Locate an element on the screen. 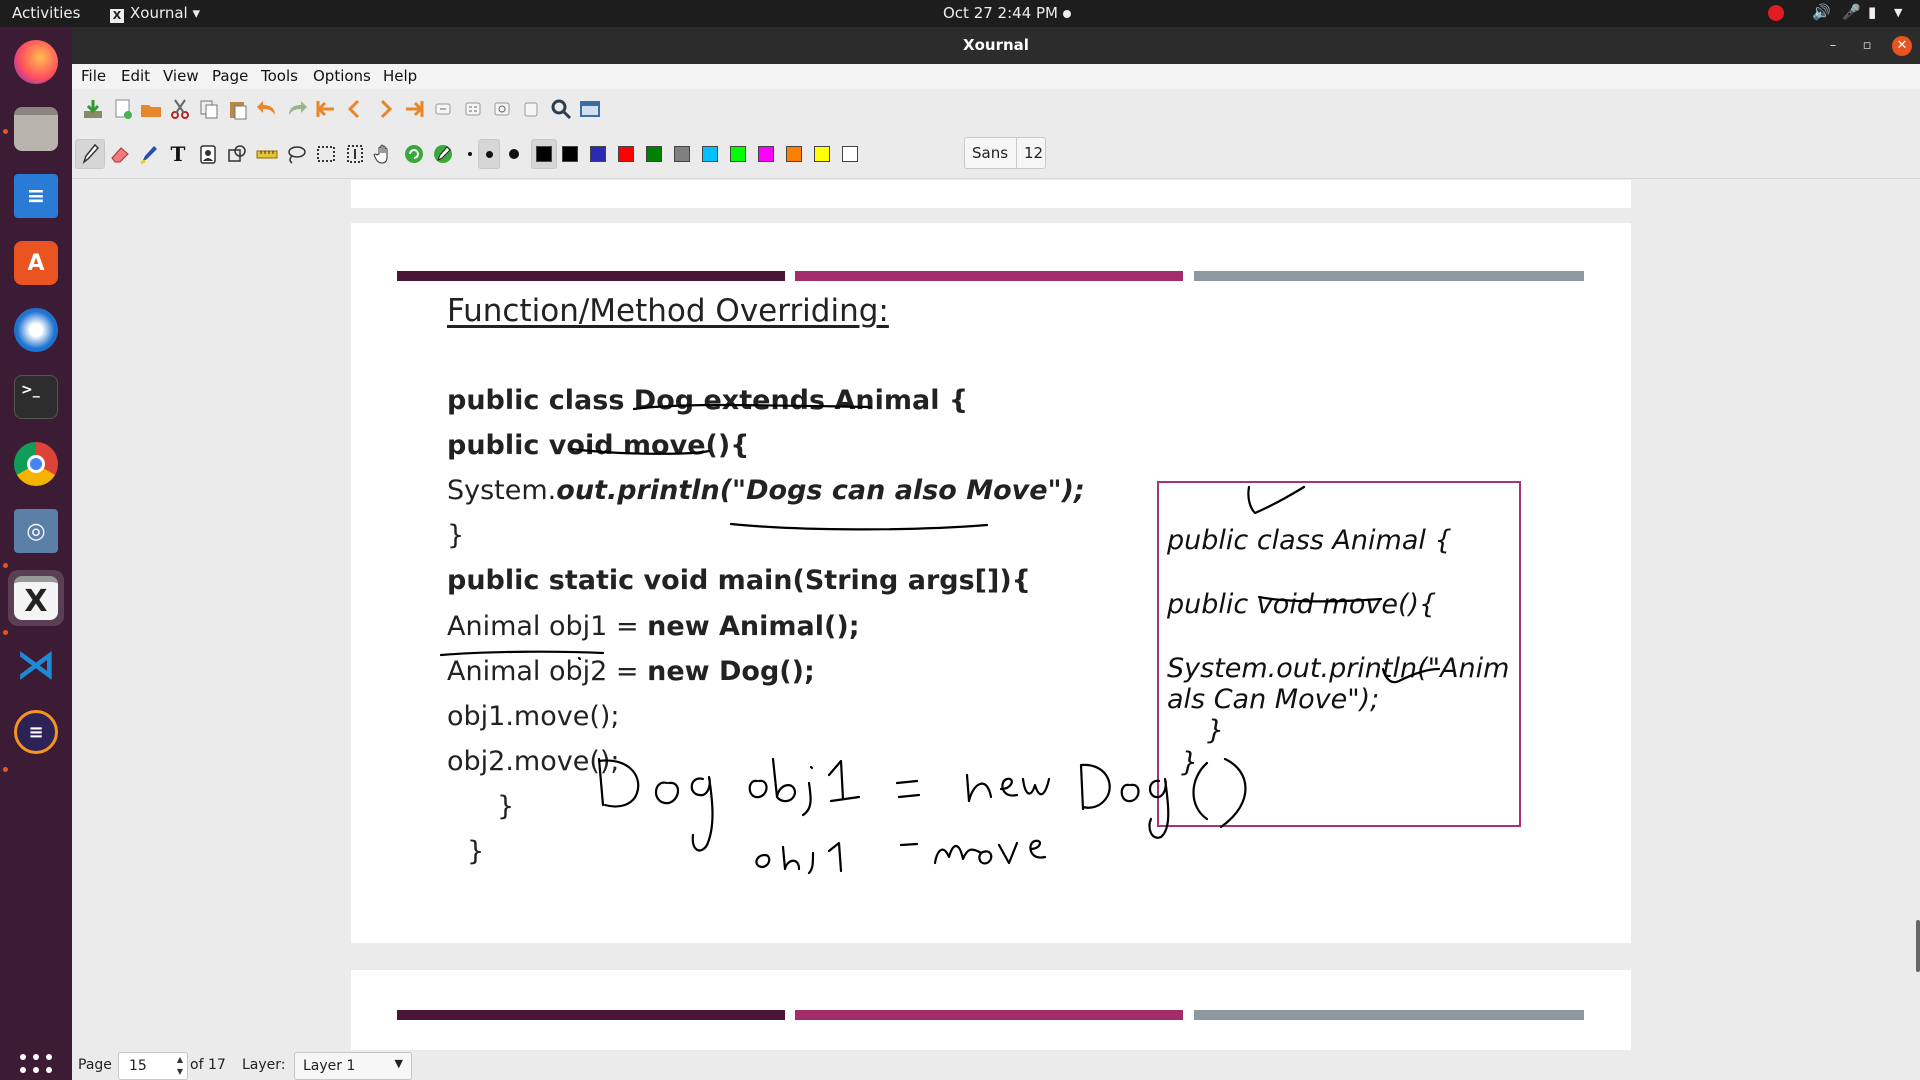 This screenshot has height=1080, width=1920. pen-icon is located at coordinates (90, 154).